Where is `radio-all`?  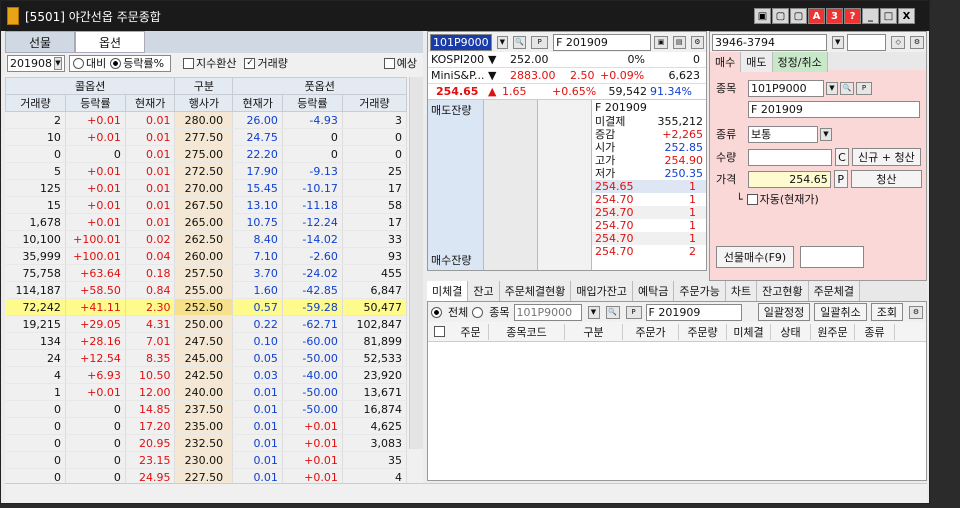 radio-all is located at coordinates (436, 312).